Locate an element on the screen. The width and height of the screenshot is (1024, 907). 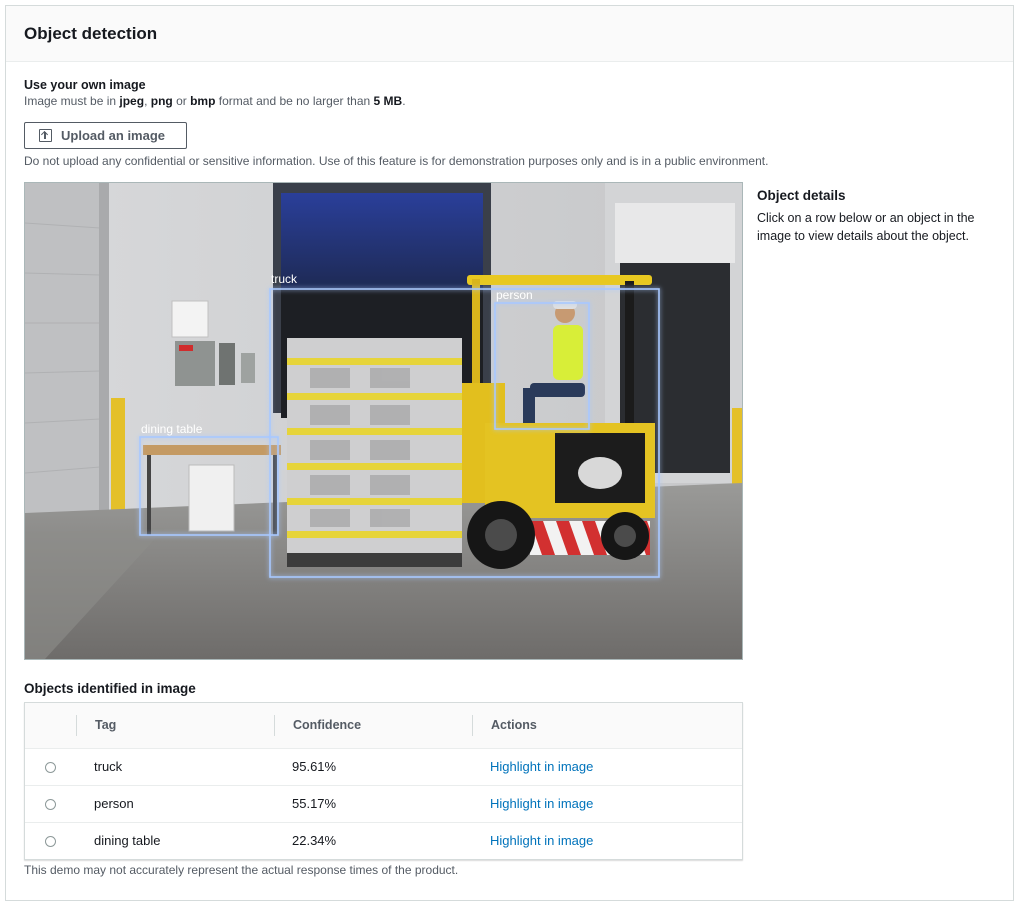
row-tag: truck is located at coordinates (108, 766).